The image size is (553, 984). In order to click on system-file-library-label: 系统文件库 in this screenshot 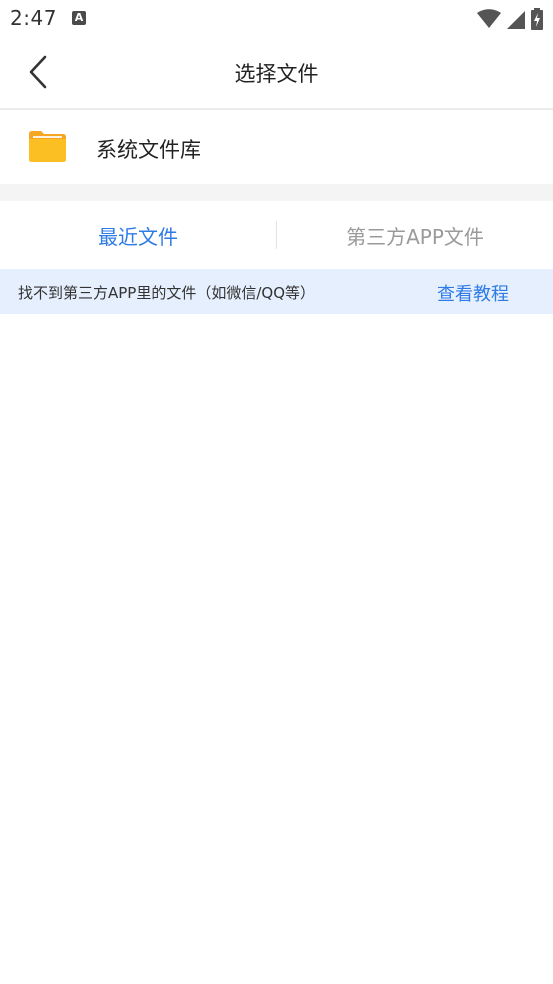, I will do `click(148, 150)`.